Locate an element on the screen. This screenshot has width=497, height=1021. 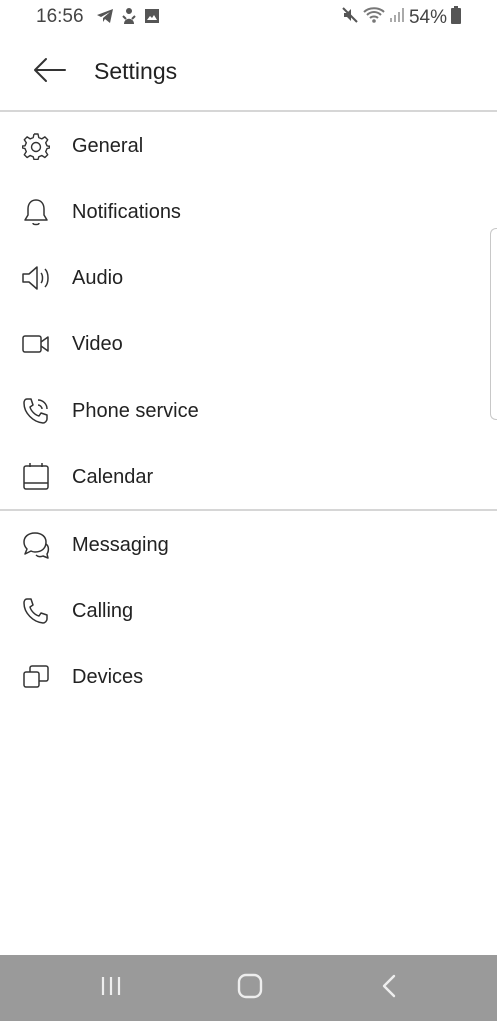
arrow-left-icon is located at coordinates (50, 72).